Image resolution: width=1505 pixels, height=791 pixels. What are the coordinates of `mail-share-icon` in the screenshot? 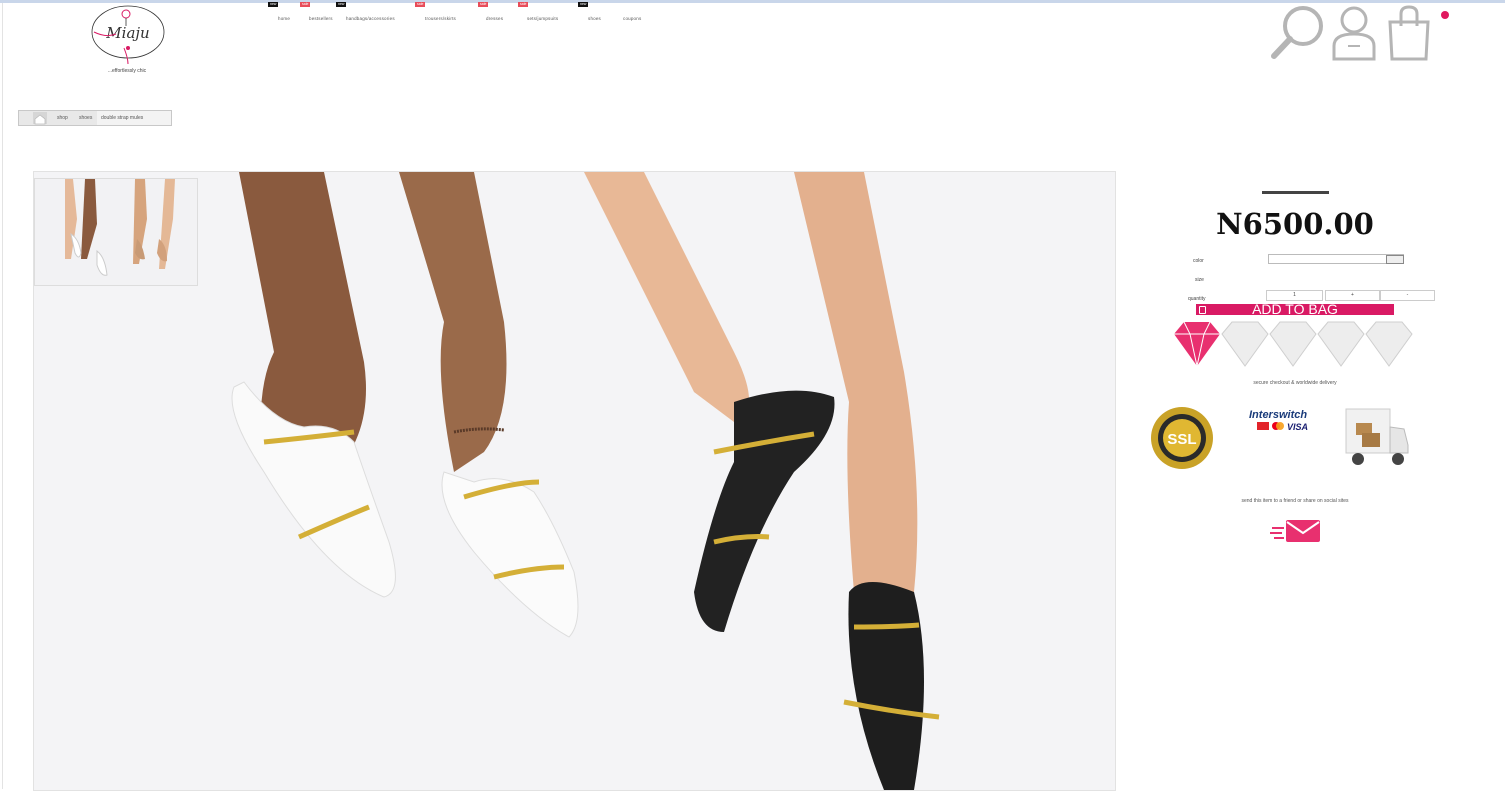 It's located at (1296, 531).